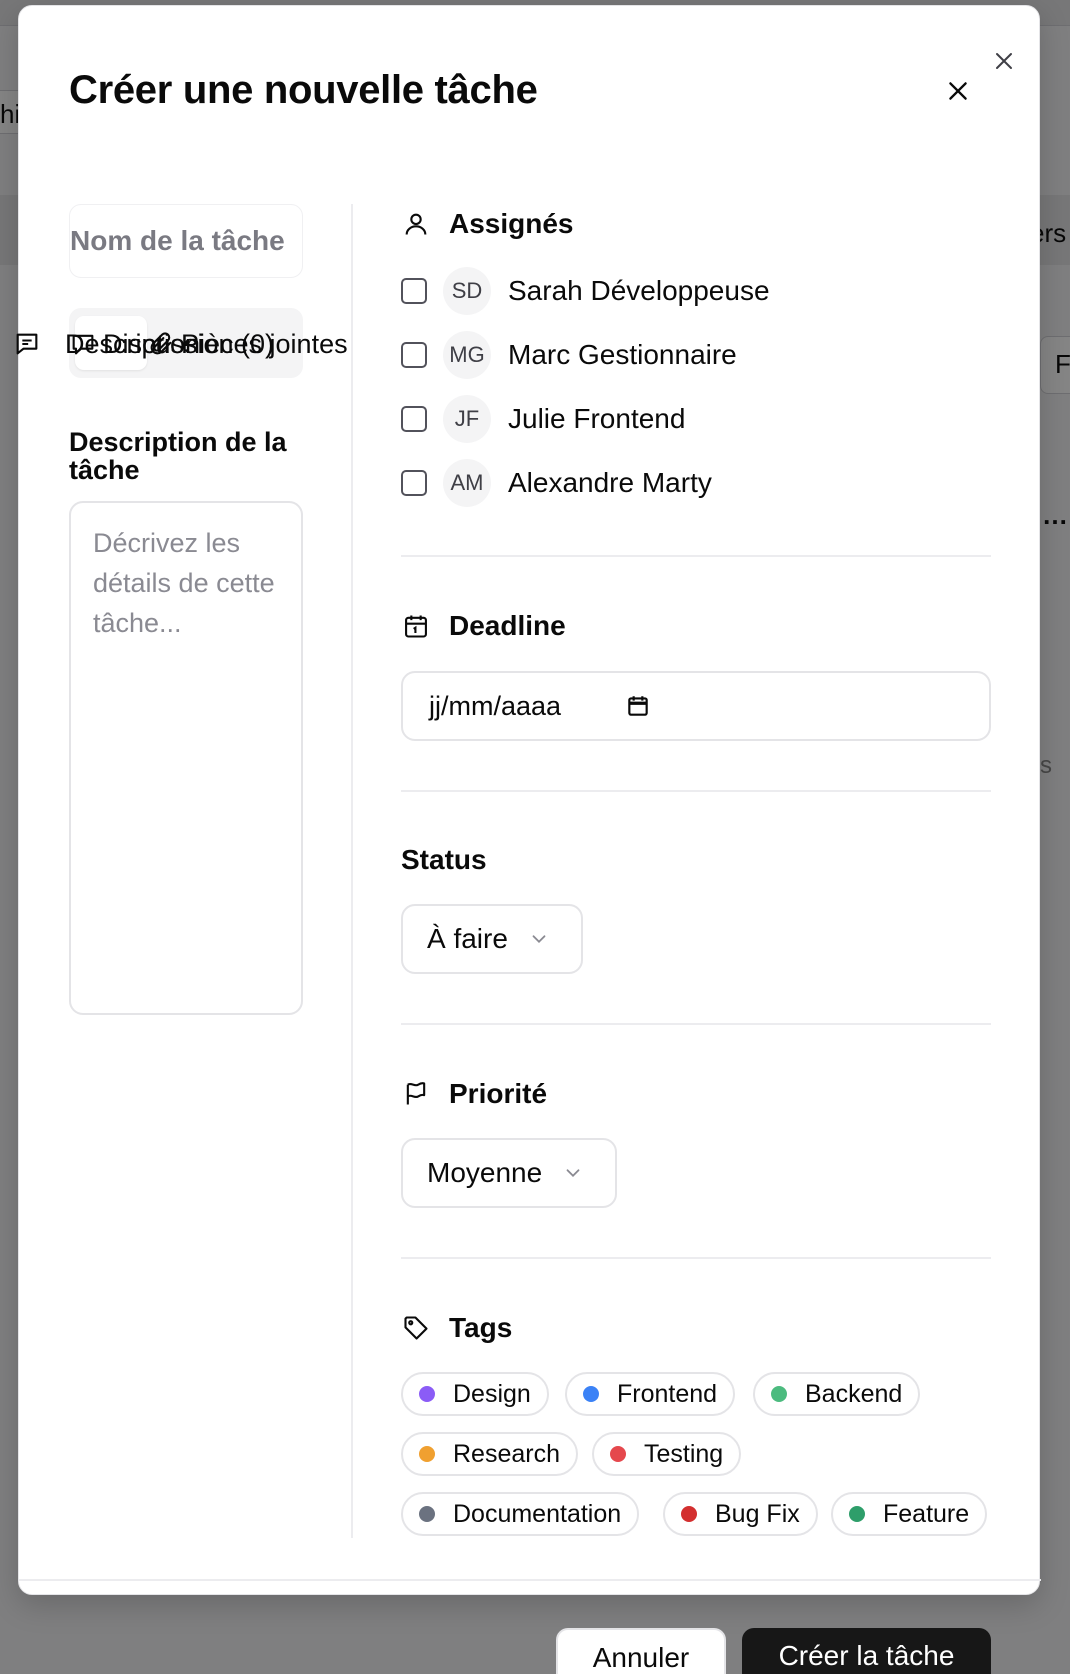 This screenshot has width=1070, height=1674. Describe the element at coordinates (696, 706) in the screenshot. I see `deadline-date-input: jj/mm/aaaa` at that location.